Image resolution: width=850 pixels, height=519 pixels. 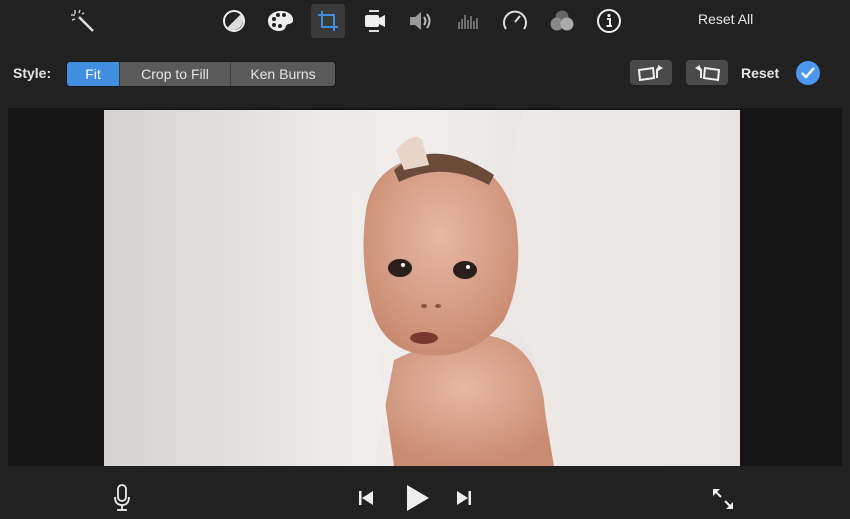 I want to click on rotate-counterclockwise-button, so click(x=651, y=72).